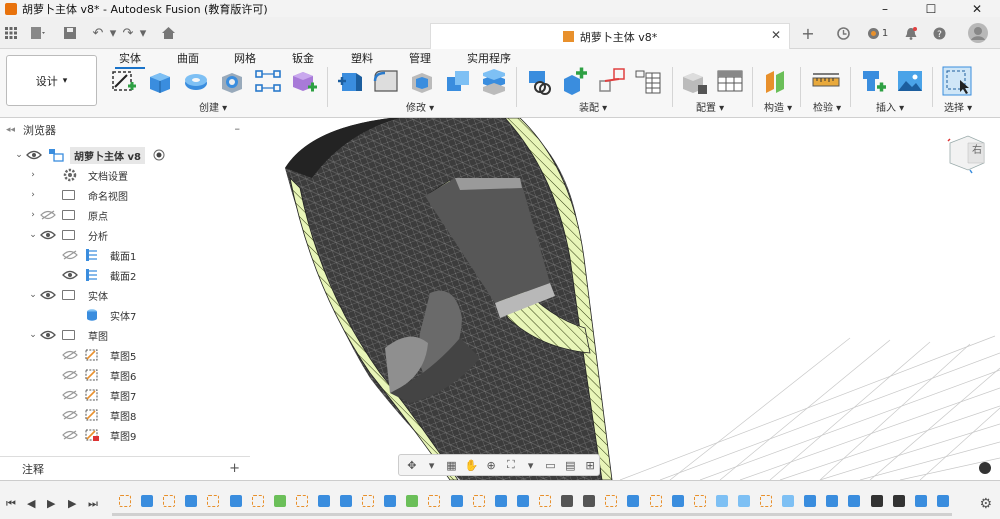  What do you see at coordinates (452, 465) in the screenshot?
I see `look-at-icon: ▦` at bounding box center [452, 465].